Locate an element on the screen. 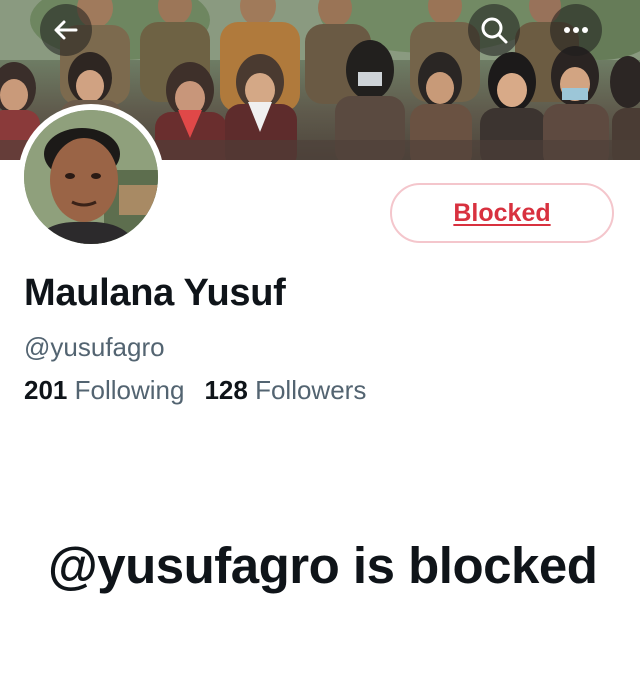  followers-count: 128 is located at coordinates (226, 390).